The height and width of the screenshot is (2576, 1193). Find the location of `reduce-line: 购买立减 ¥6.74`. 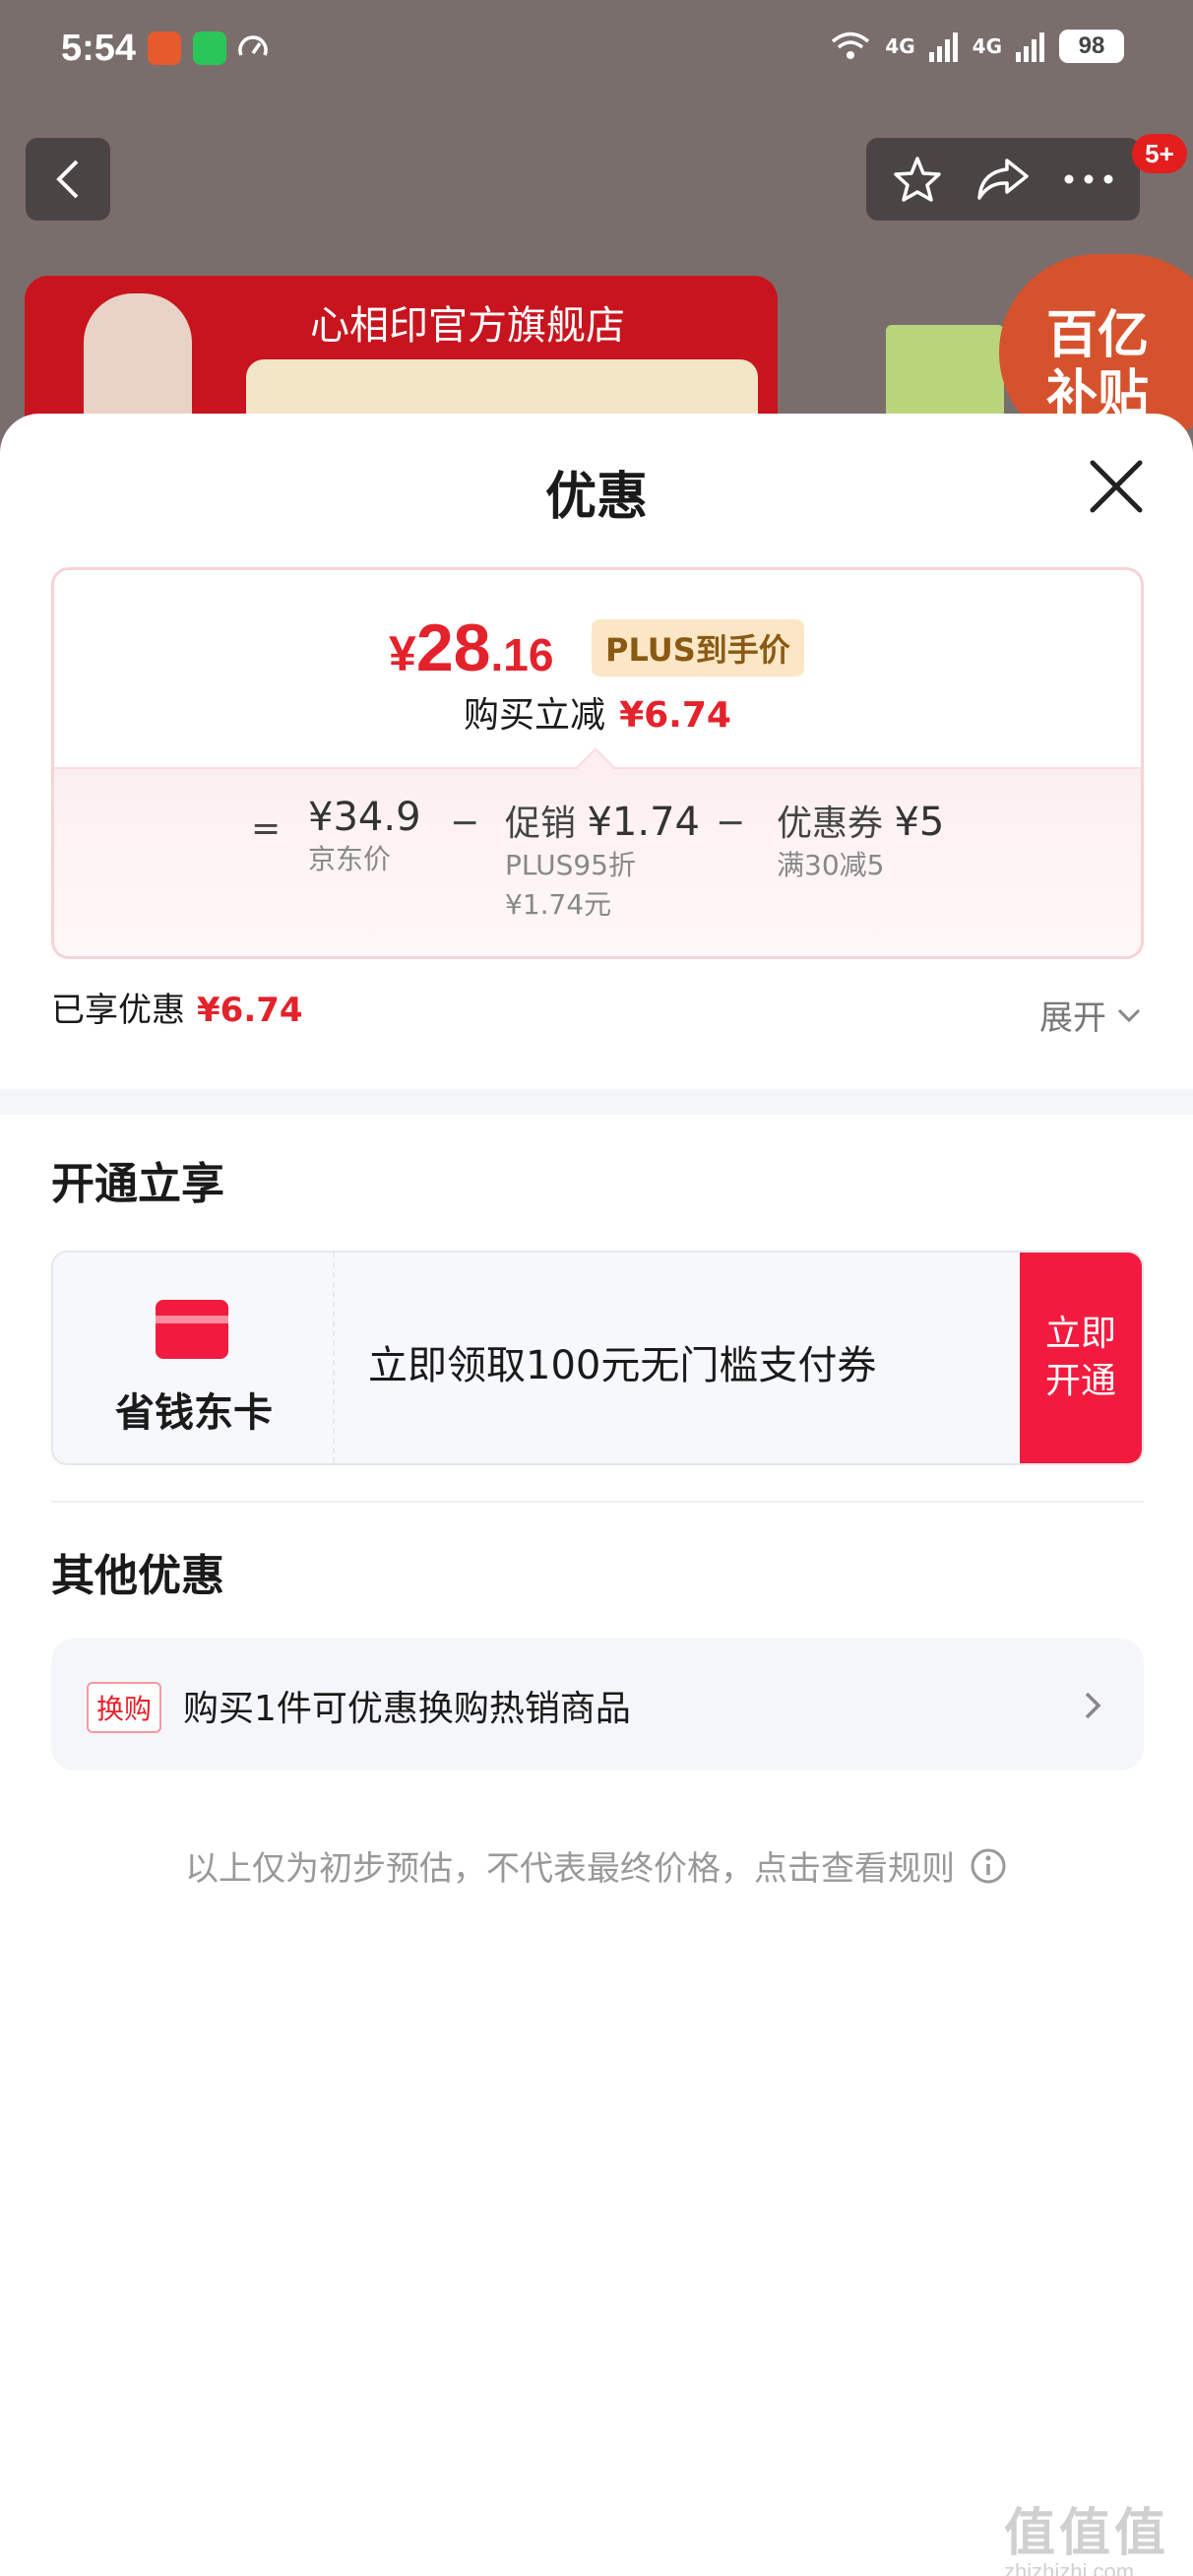

reduce-line: 购买立减 ¥6.74 is located at coordinates (597, 712).